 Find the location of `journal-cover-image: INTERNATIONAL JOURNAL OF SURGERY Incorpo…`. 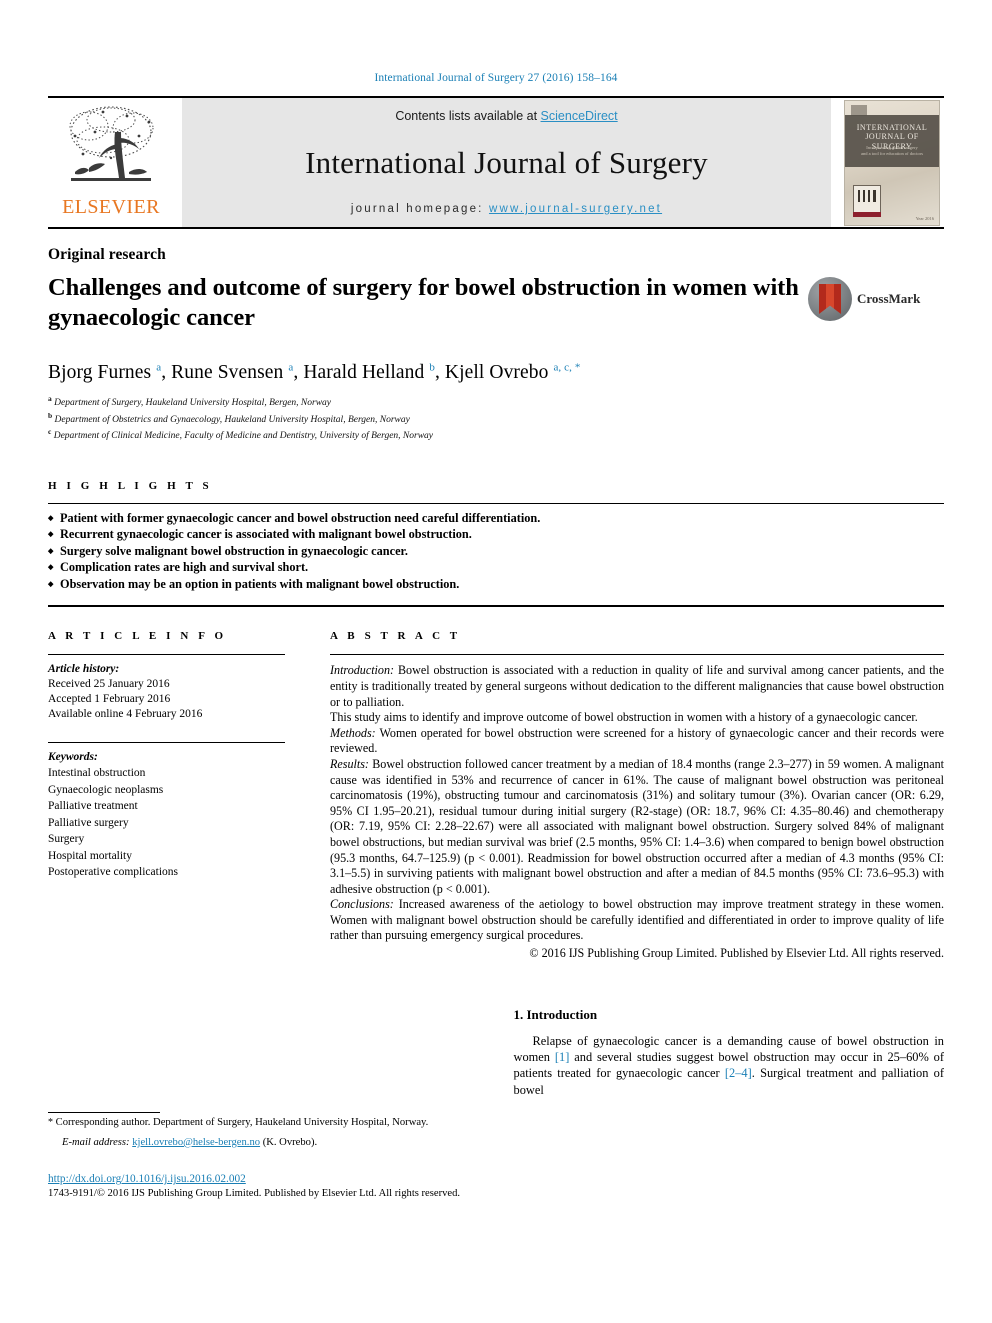

journal-cover-image: INTERNATIONAL JOURNAL OF SURGERY Incorpo… is located at coordinates (892, 162).